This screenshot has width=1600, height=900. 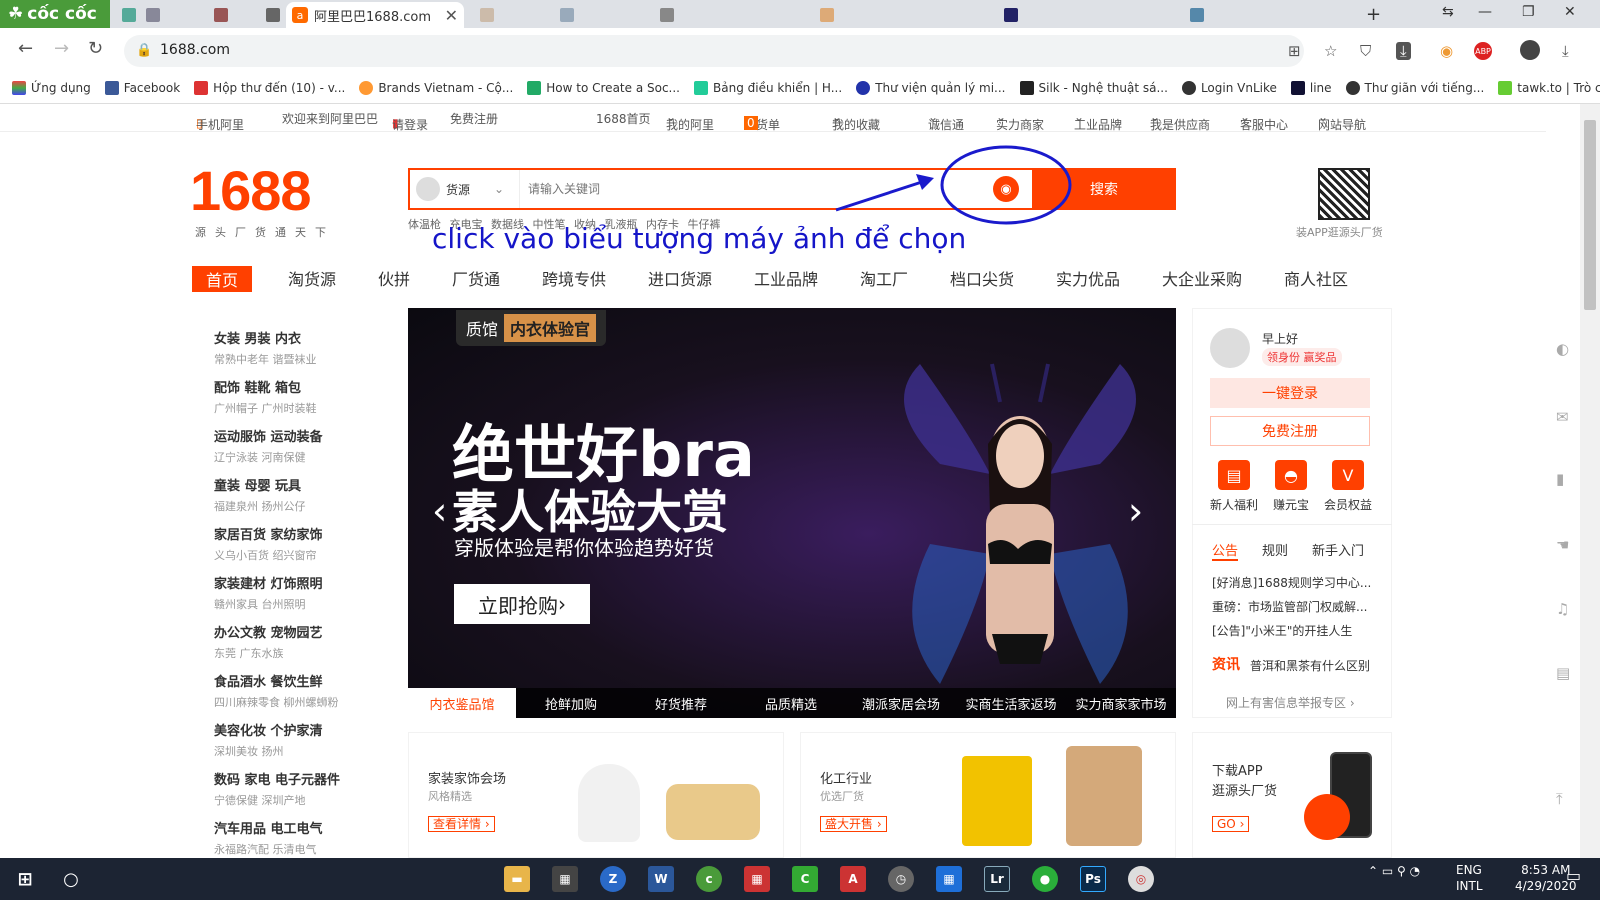 I want to click on category-main: 童装 母婴 玩具, so click(x=258, y=486).